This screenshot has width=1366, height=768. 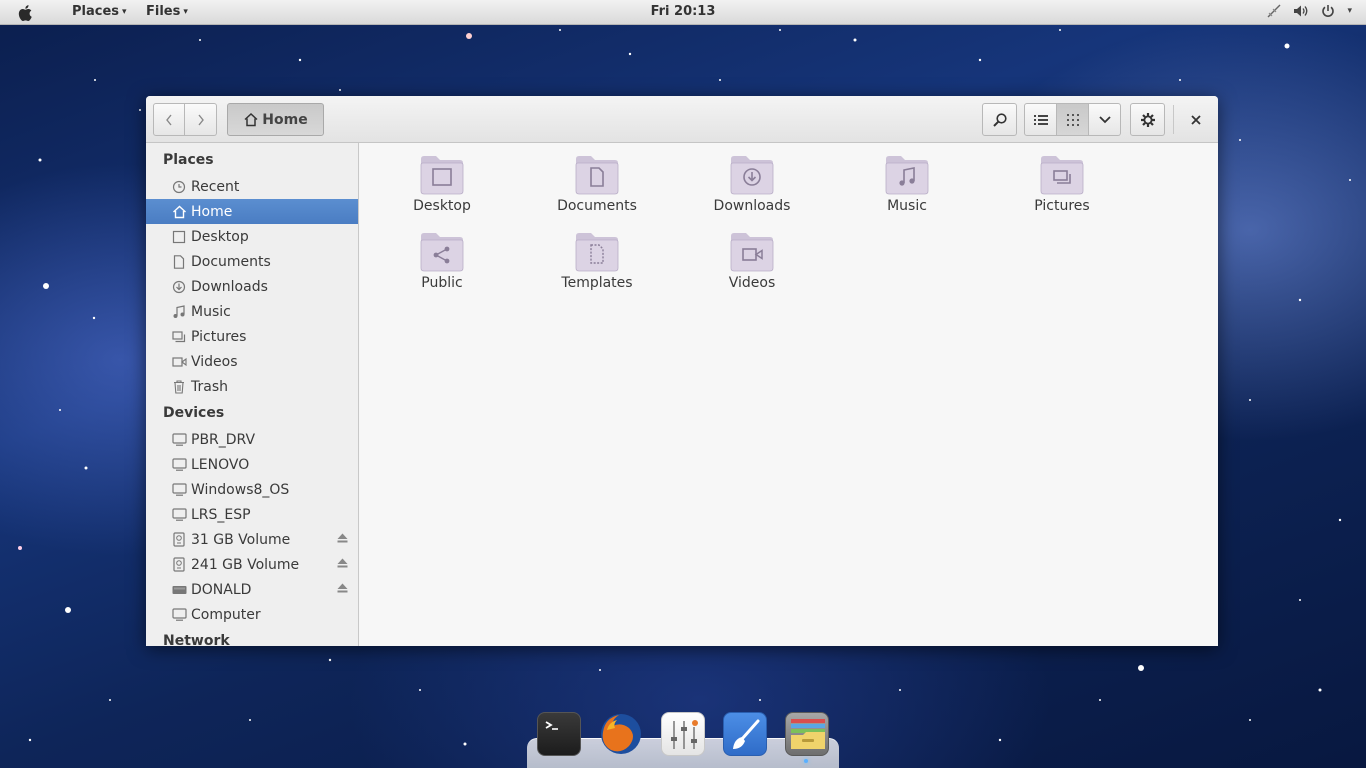 I want to click on folder-videos-icon, so click(x=752, y=252).